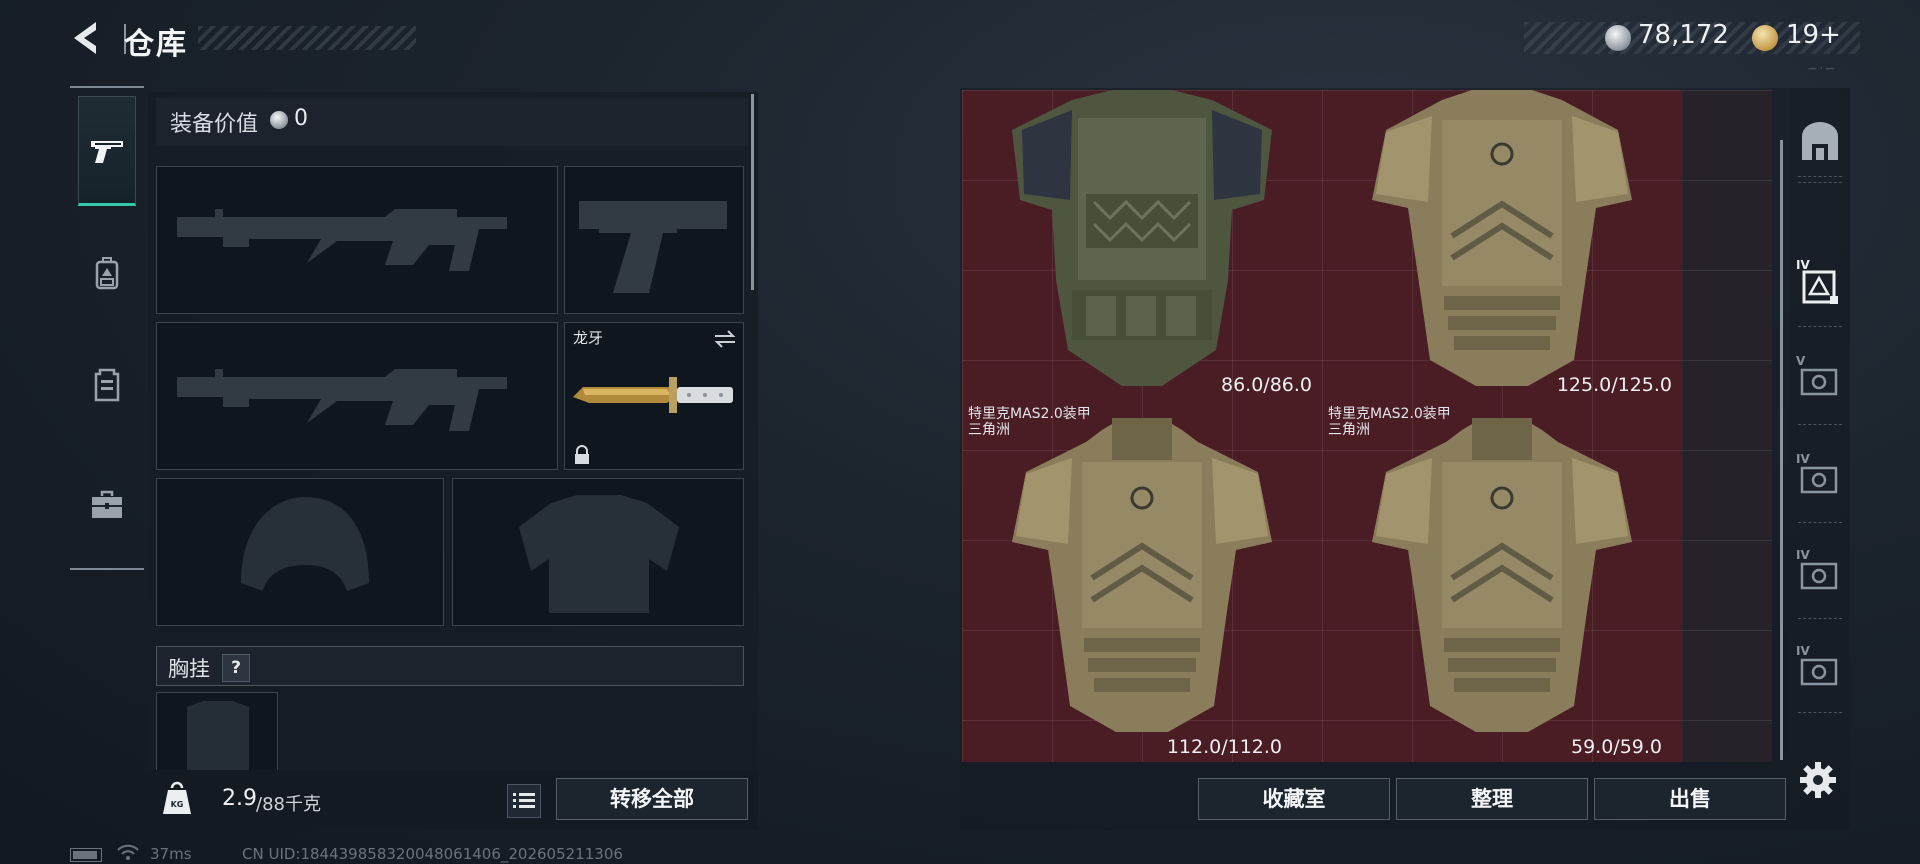 The height and width of the screenshot is (864, 1920). I want to click on chest-rig-label: 胸挂, so click(189, 669).